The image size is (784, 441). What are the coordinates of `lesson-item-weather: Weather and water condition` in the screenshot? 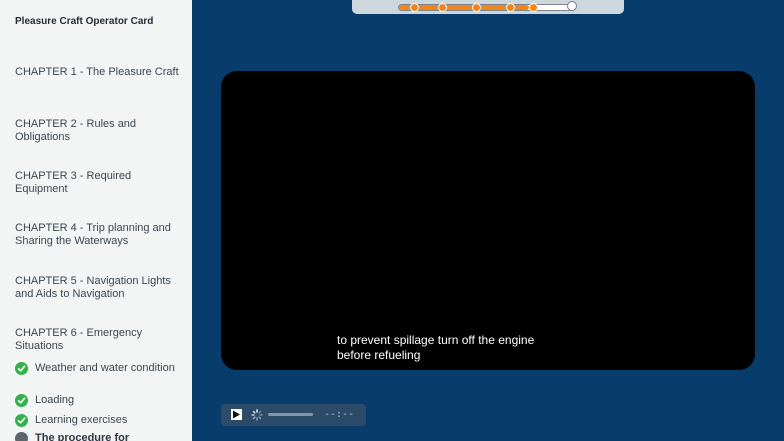 It's located at (100, 368).